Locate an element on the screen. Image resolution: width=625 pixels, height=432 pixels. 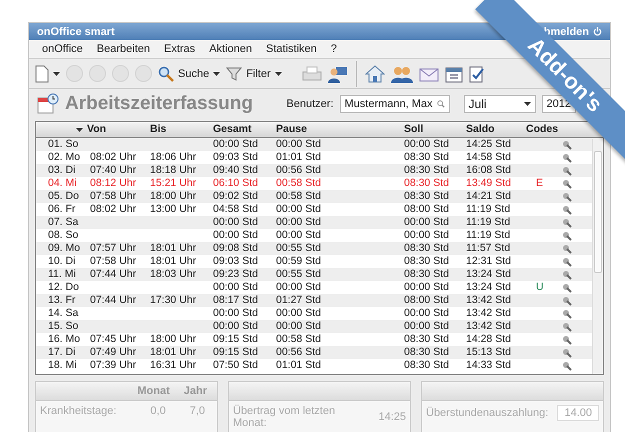
user-label: Benutzer: is located at coordinates (310, 104).